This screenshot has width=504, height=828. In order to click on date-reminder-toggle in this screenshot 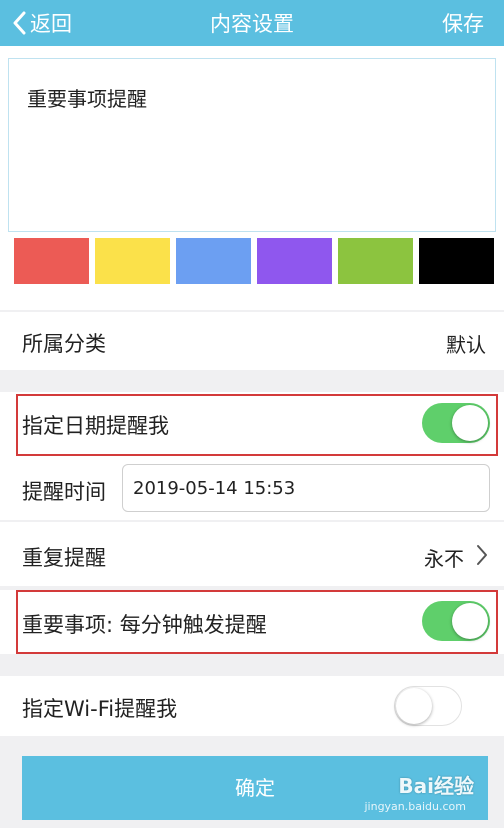, I will do `click(456, 423)`.